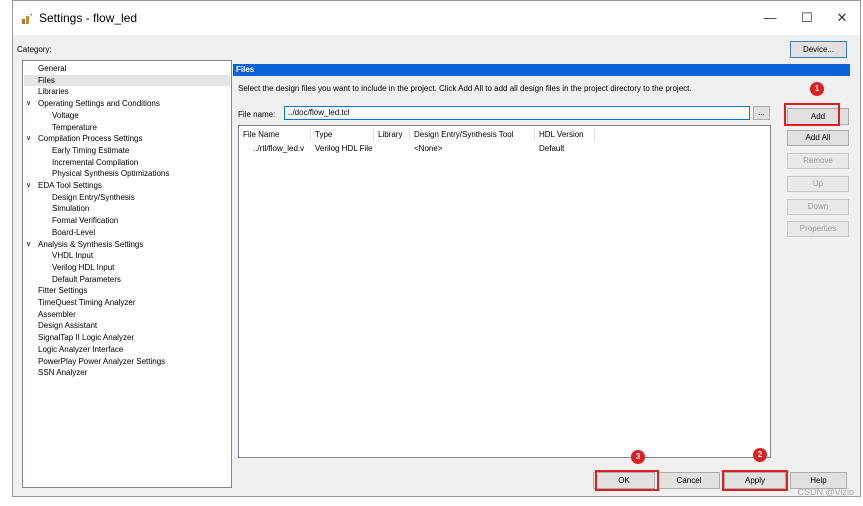 This screenshot has height=506, width=863. Describe the element at coordinates (552, 148) in the screenshot. I see `file-row-hdl-version: Default` at that location.